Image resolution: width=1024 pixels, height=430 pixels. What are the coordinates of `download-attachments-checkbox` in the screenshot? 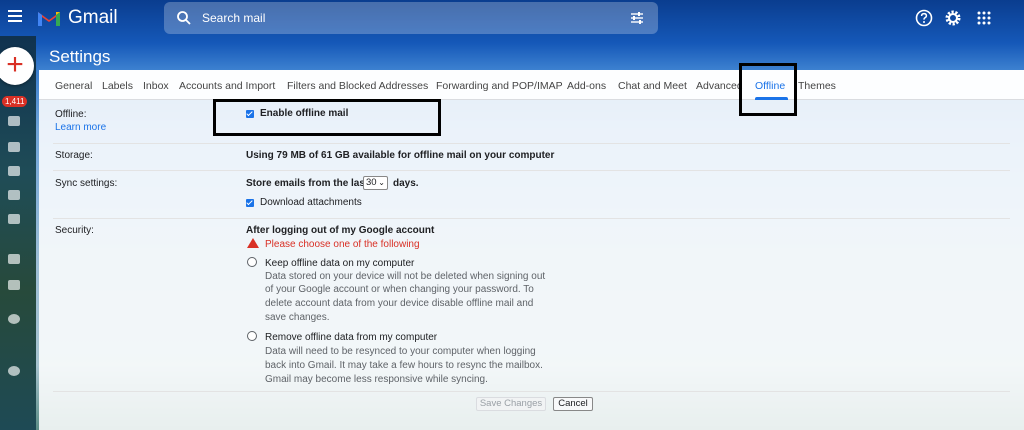 It's located at (250, 203).